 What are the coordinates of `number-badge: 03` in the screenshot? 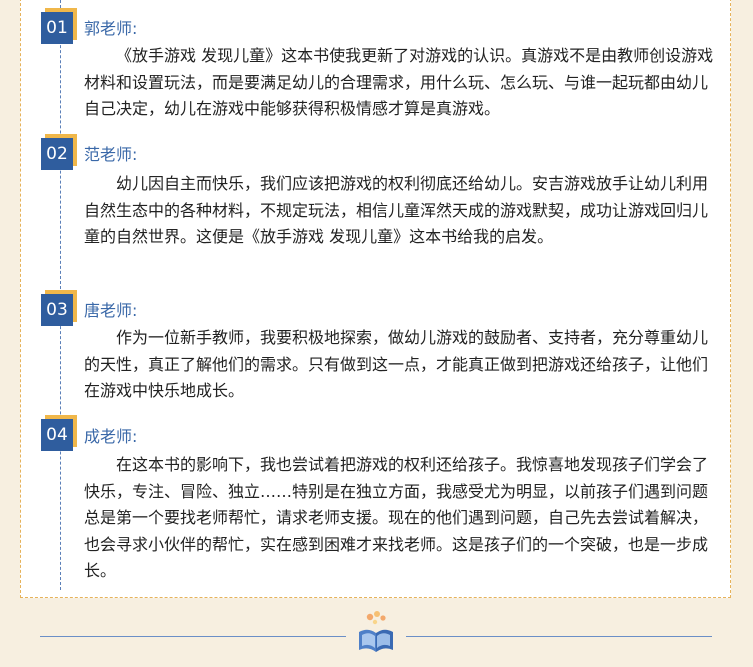 It's located at (59, 308).